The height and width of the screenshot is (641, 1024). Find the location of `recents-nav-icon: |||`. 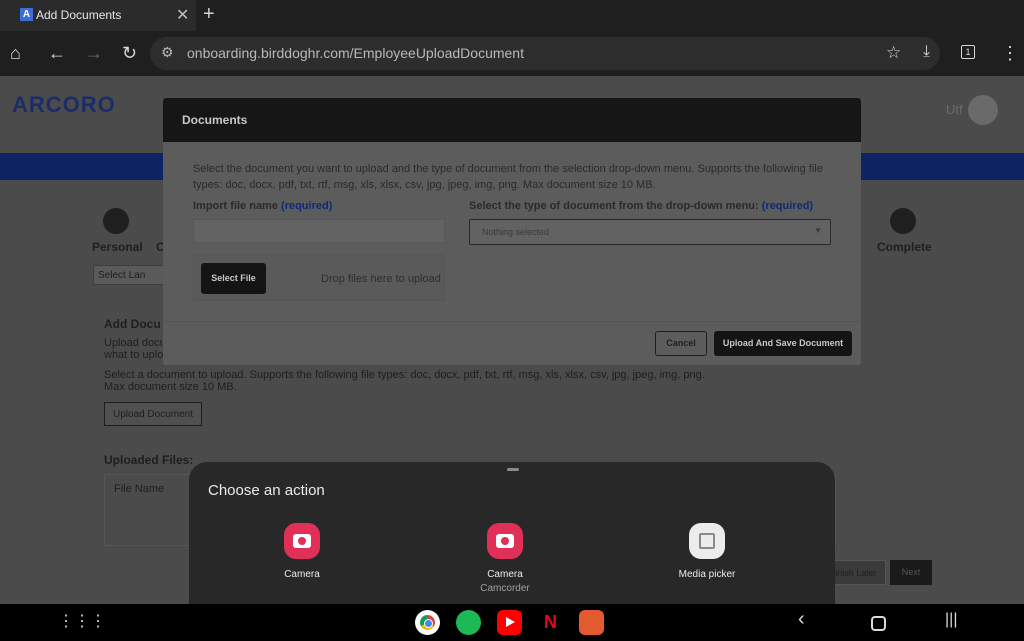

recents-nav-icon: ||| is located at coordinates (951, 620).